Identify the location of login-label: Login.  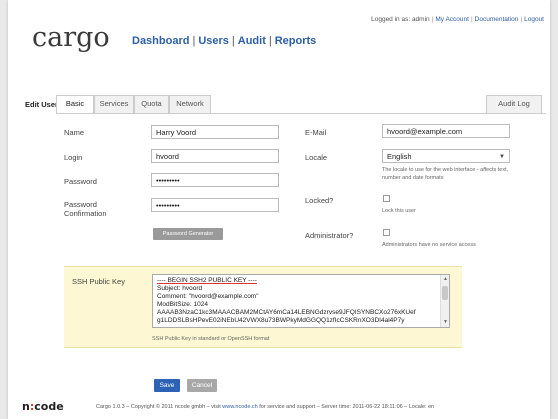
(73, 157).